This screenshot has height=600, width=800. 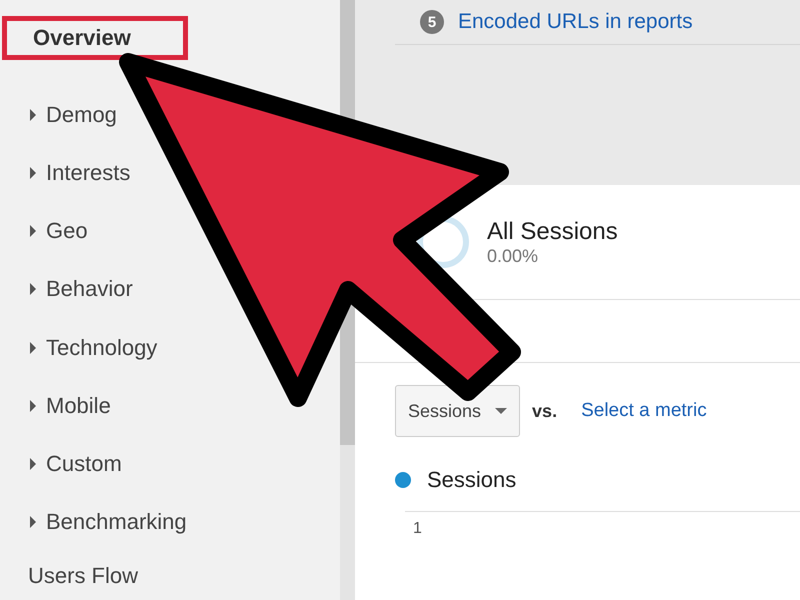 What do you see at coordinates (575, 22) in the screenshot?
I see `notice-link: Encoded URLs in reports` at bounding box center [575, 22].